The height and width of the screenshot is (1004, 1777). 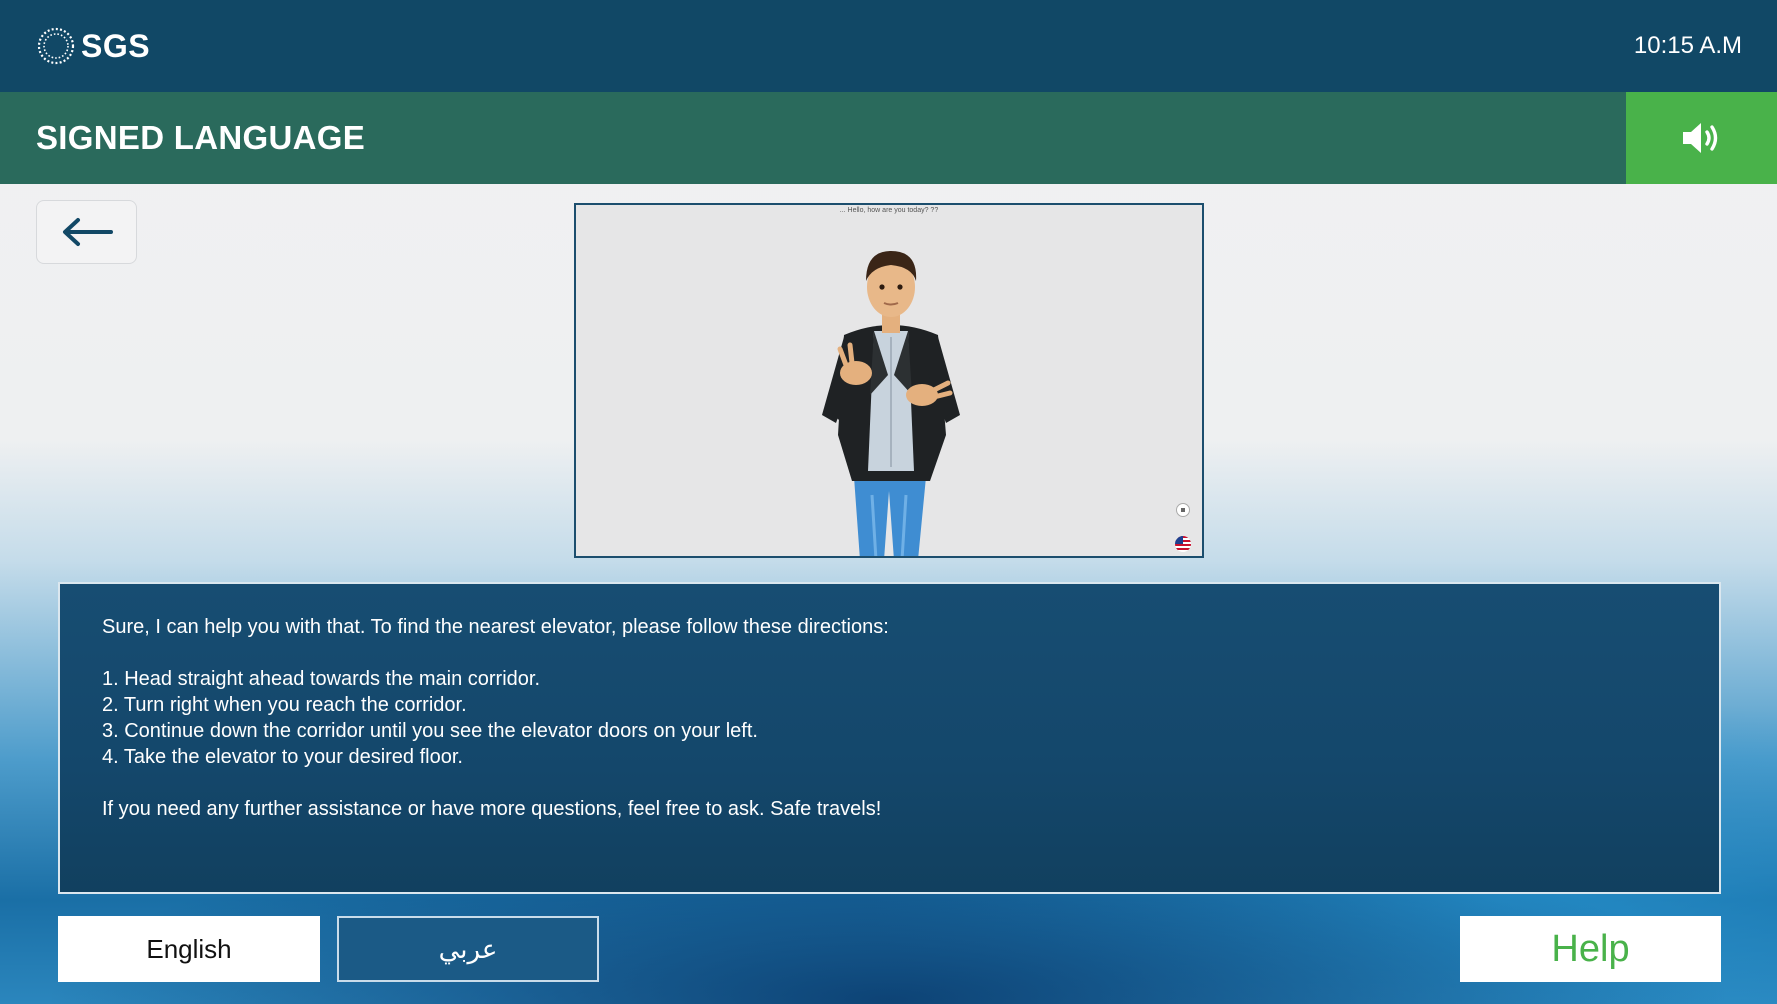 I want to click on video-caption: ... Hello, how are you today? ??, so click(x=889, y=210).